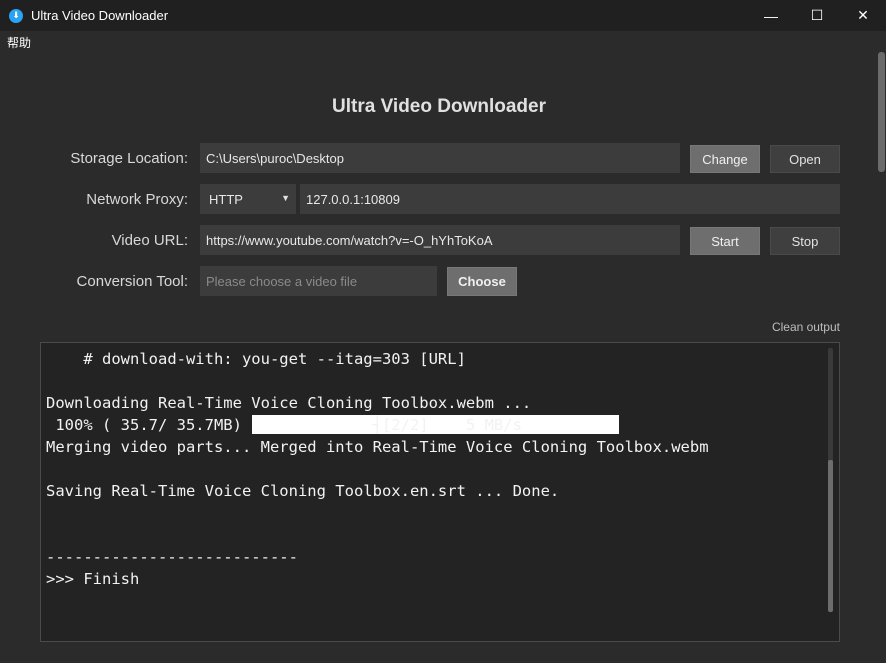 Image resolution: width=886 pixels, height=663 pixels. Describe the element at coordinates (93, 579) in the screenshot. I see `output-line: >>> Finish` at that location.